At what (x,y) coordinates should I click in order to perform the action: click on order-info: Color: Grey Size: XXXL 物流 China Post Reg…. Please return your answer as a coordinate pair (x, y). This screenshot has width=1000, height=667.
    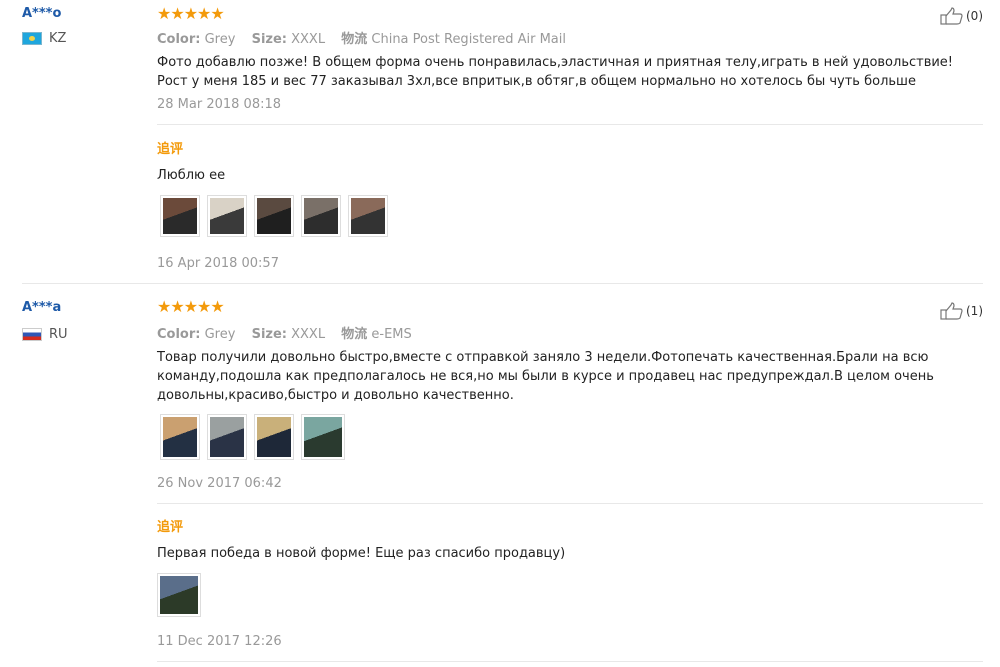
    Looking at the image, I should click on (361, 37).